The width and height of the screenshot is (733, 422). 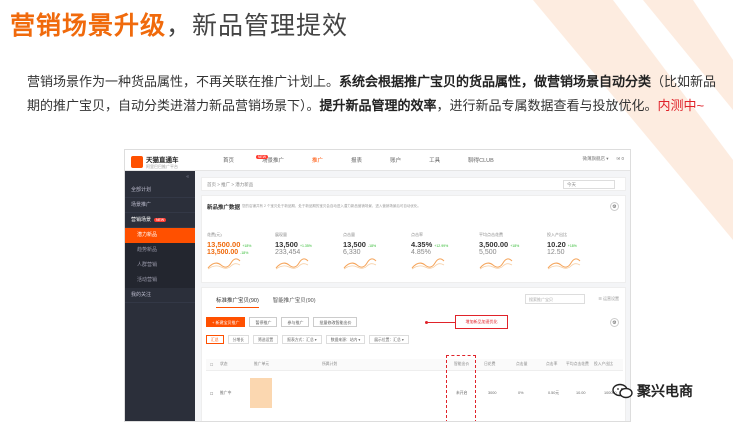 I want to click on metric-compare-value: 6,330, so click(x=352, y=252).